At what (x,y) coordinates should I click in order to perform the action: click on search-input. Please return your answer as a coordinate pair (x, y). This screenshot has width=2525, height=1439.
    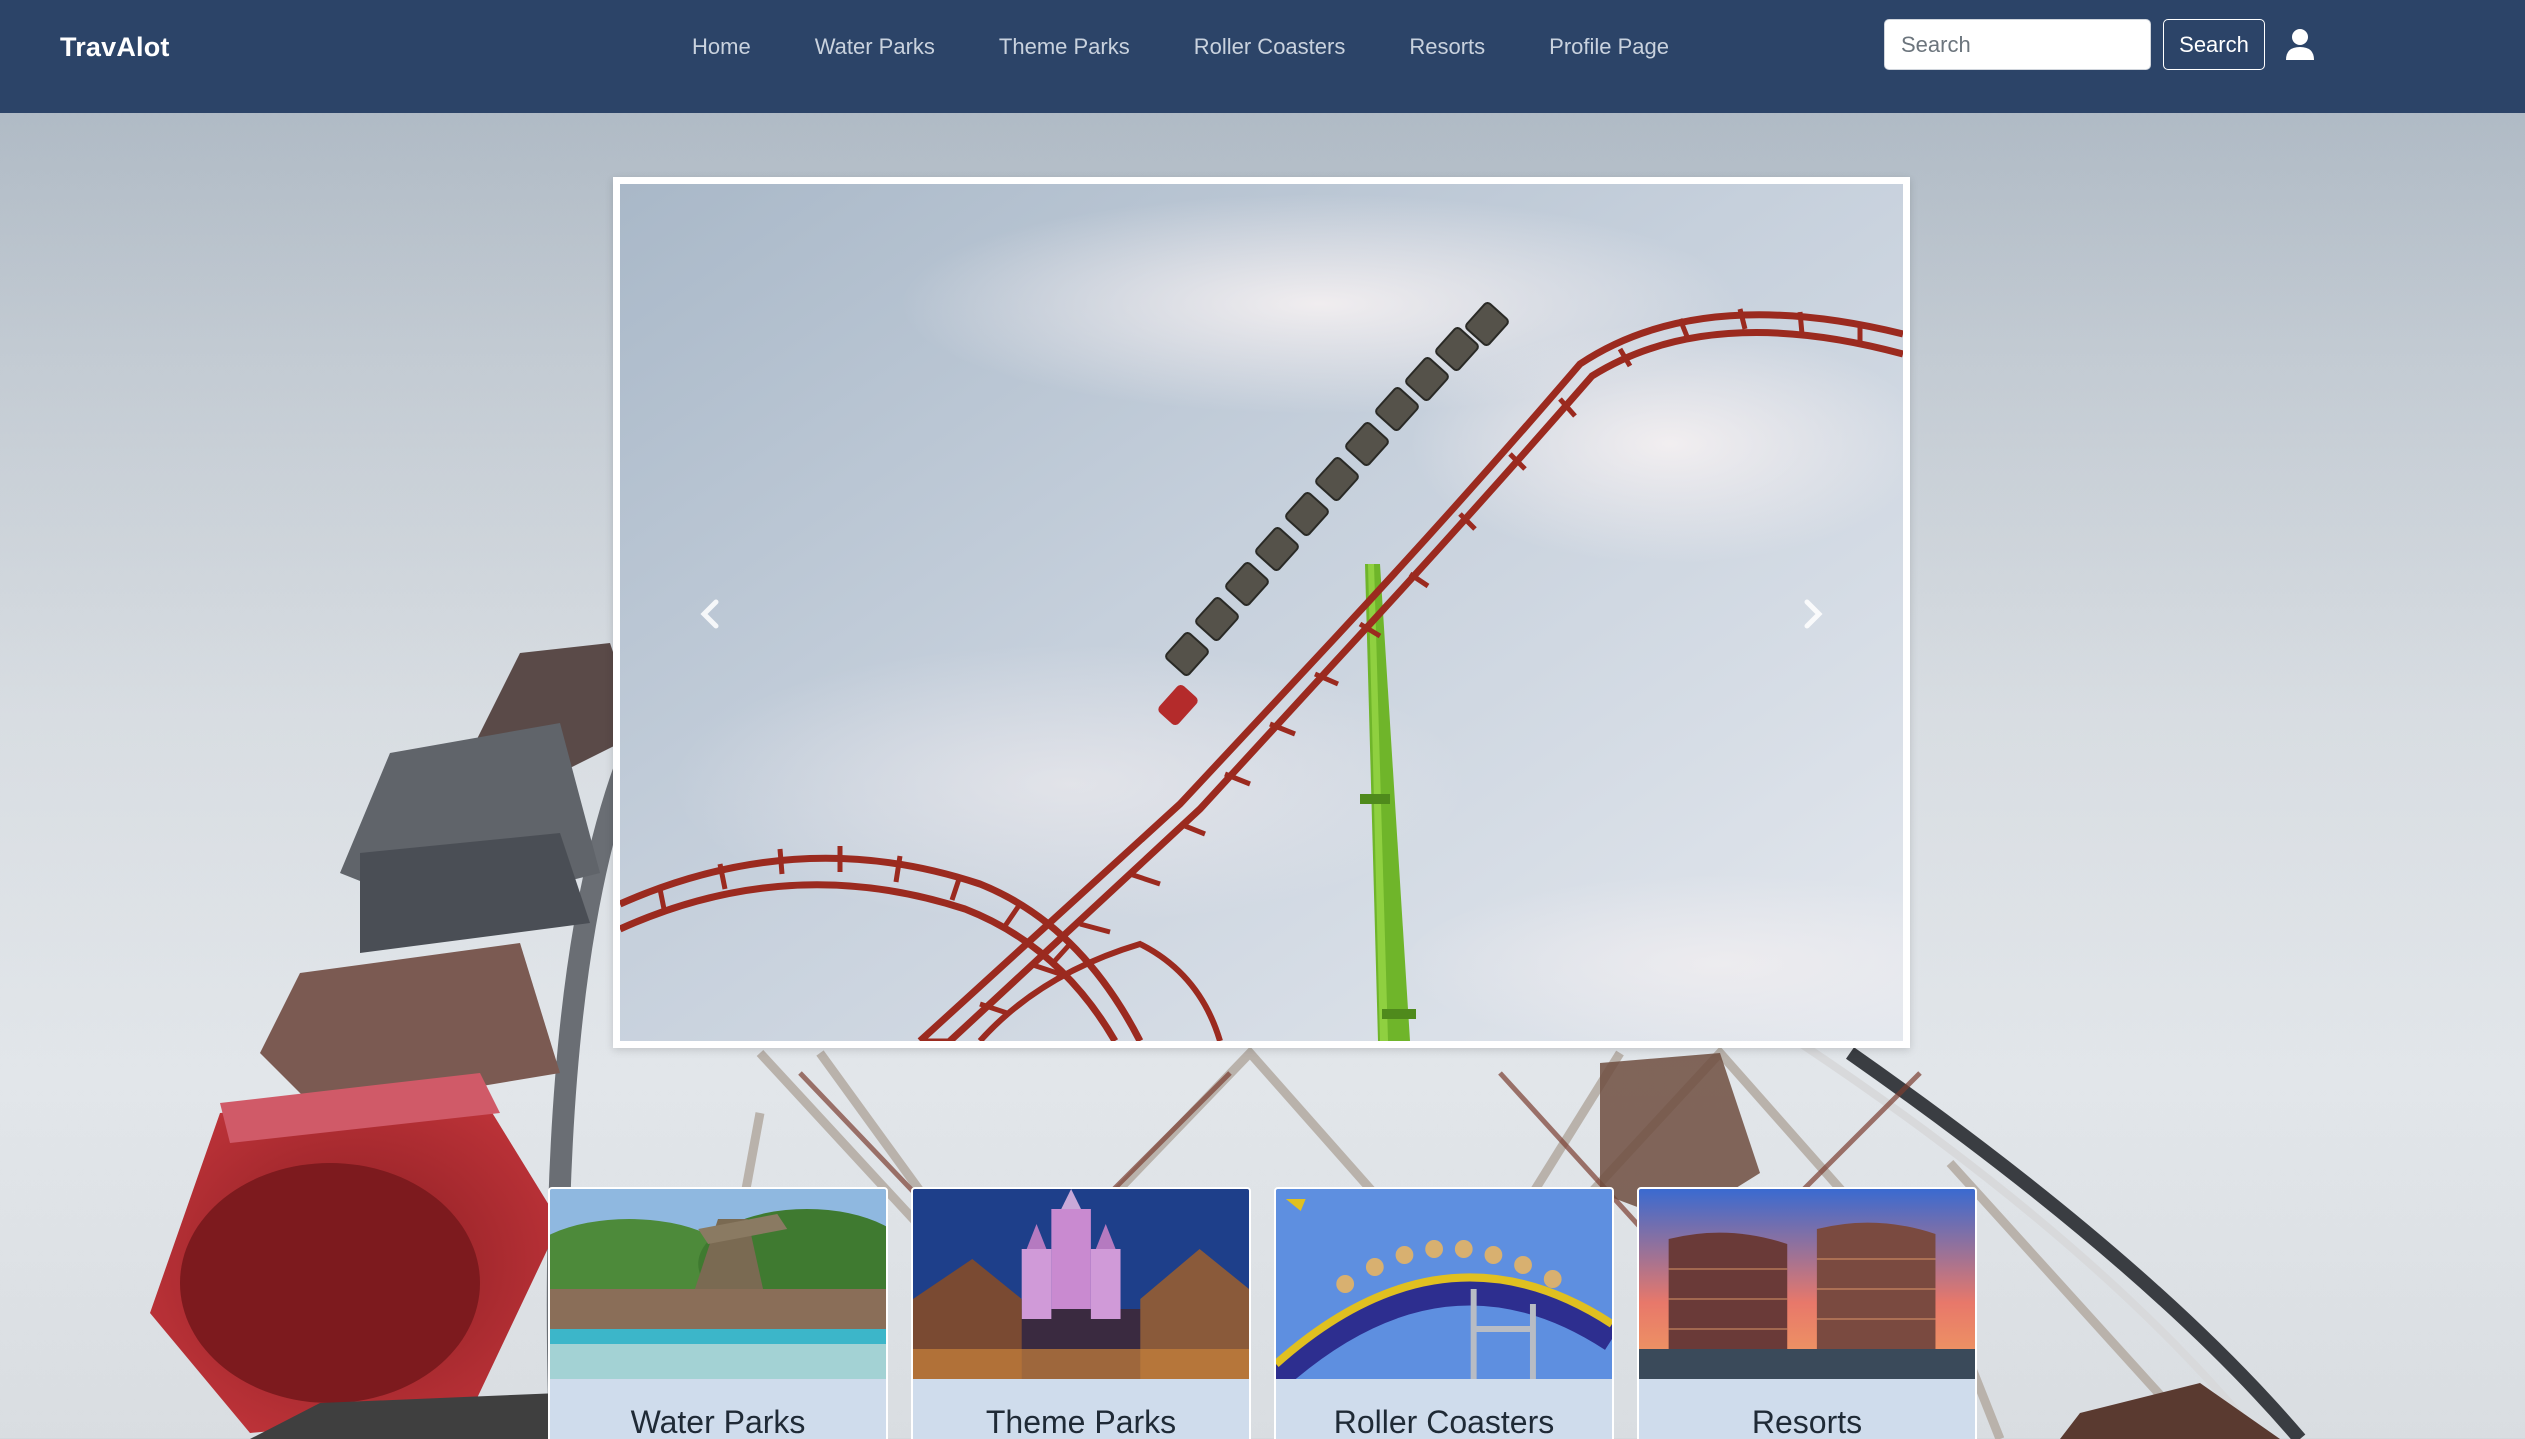
    Looking at the image, I should click on (2017, 44).